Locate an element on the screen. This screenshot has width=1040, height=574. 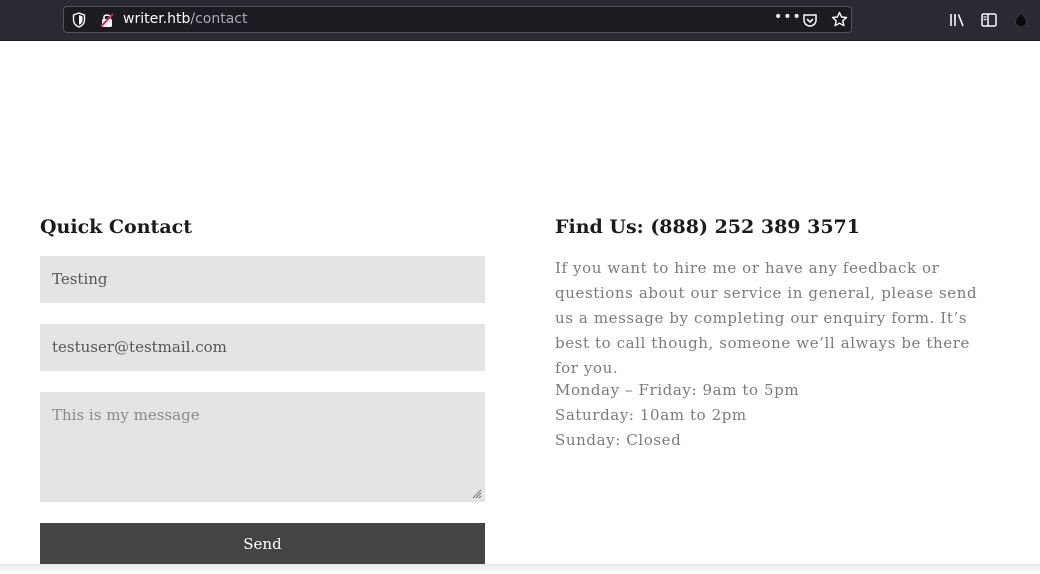
insecure-lock-icon is located at coordinates (107, 20).